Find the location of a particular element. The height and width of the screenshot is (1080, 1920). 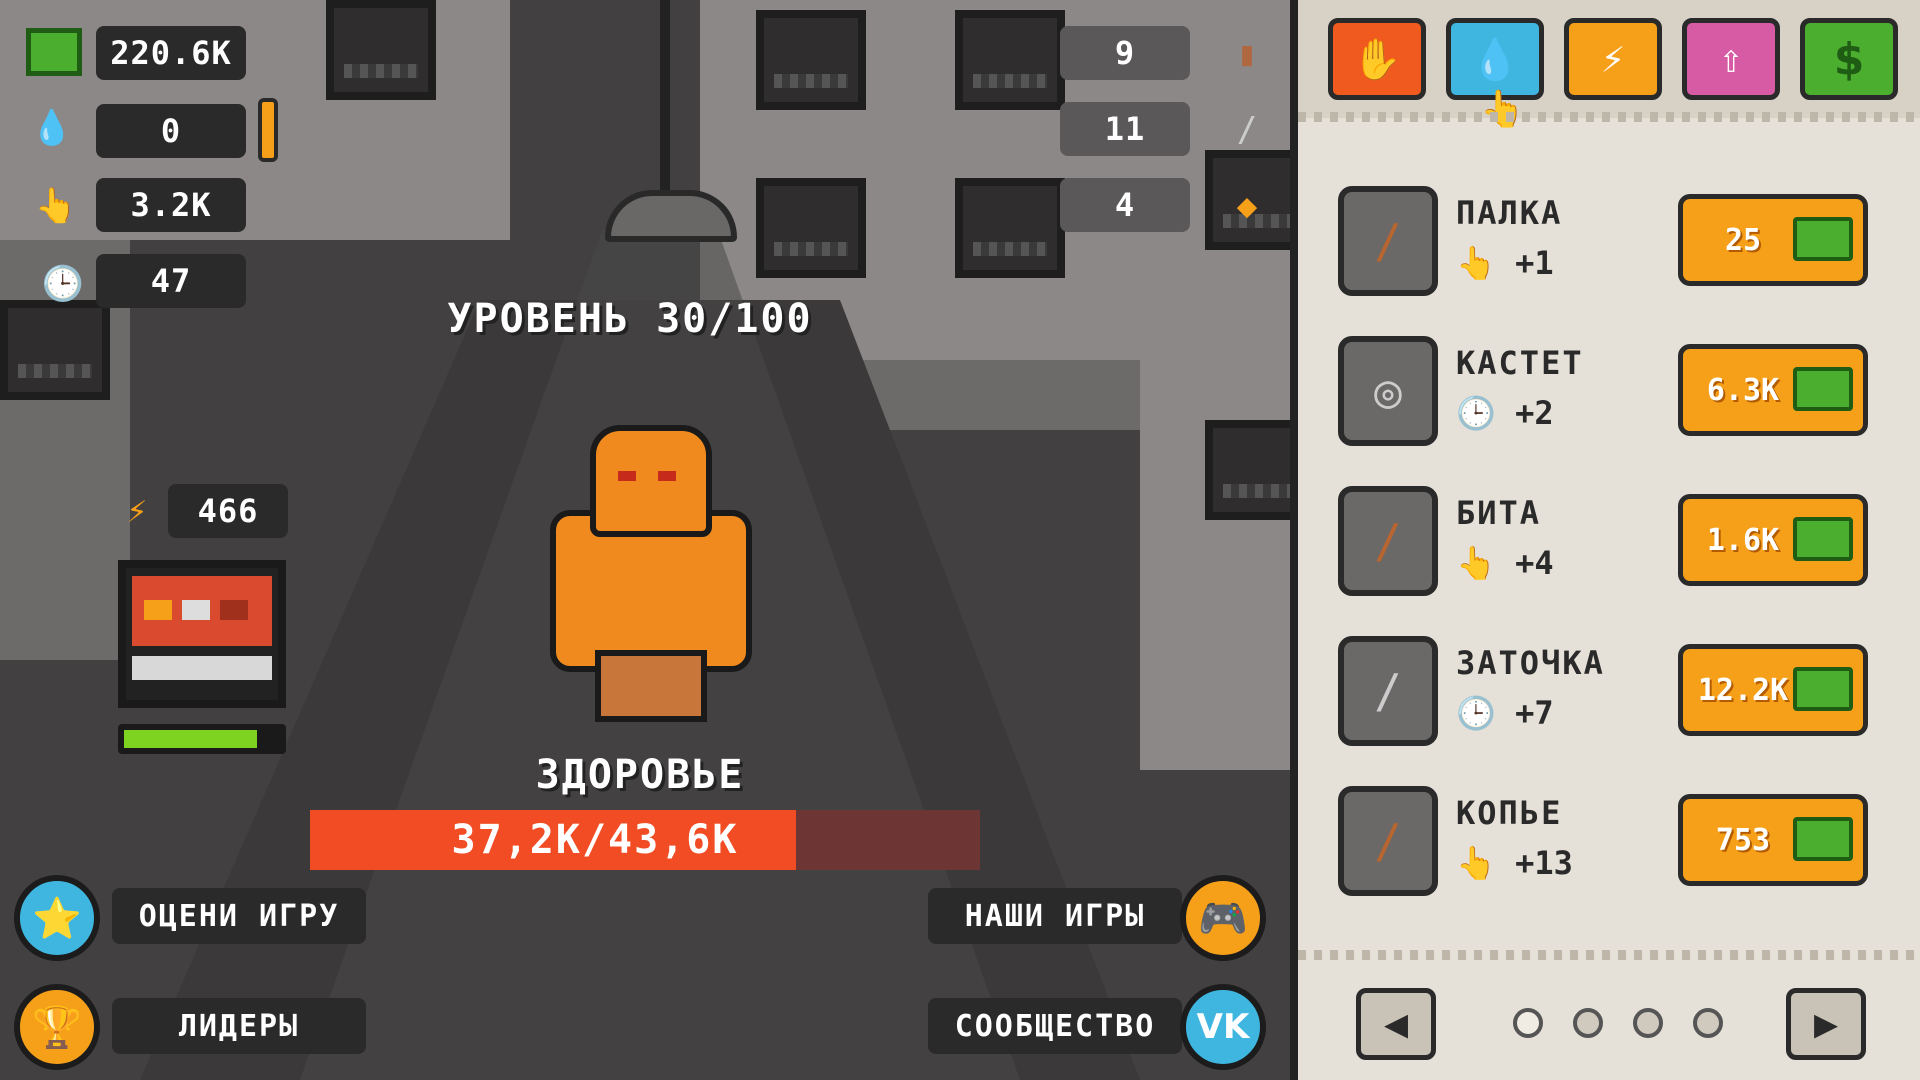

shop-item: / КОПЬЕ 👆 +13 753 is located at coordinates (1608, 846).